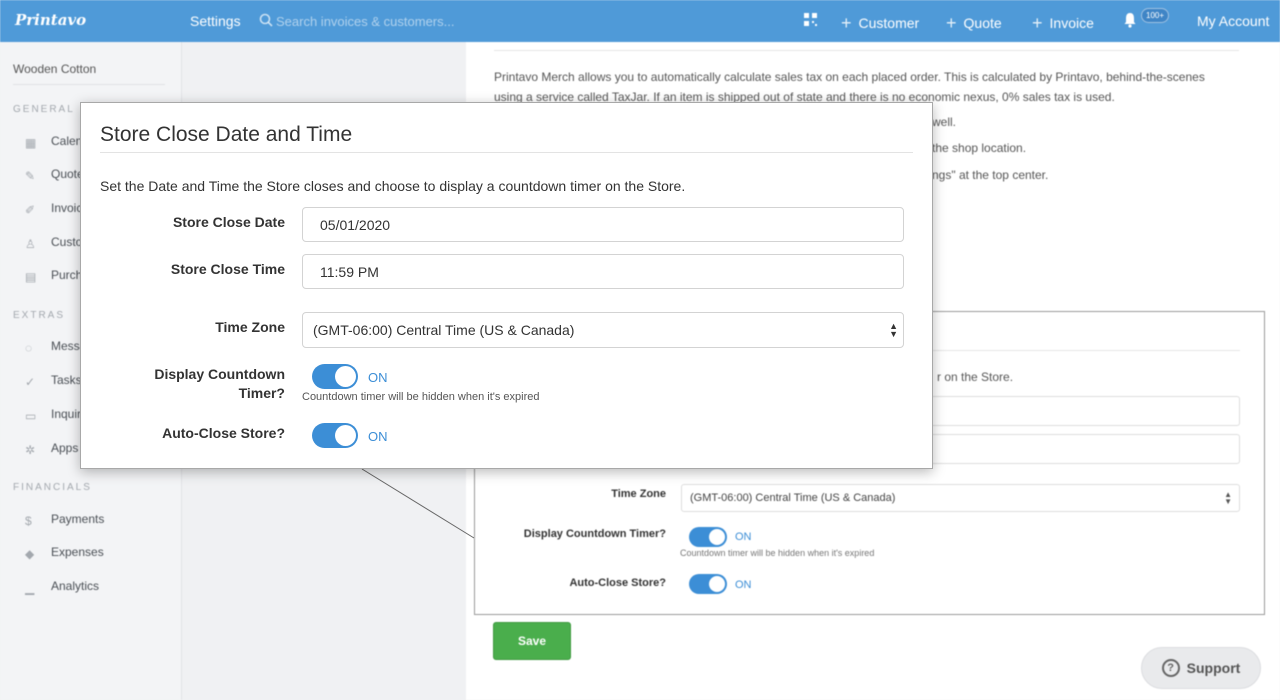 The width and height of the screenshot is (1280, 700). I want to click on sidebar-item-expenses: ◆ Expenses, so click(64, 553).